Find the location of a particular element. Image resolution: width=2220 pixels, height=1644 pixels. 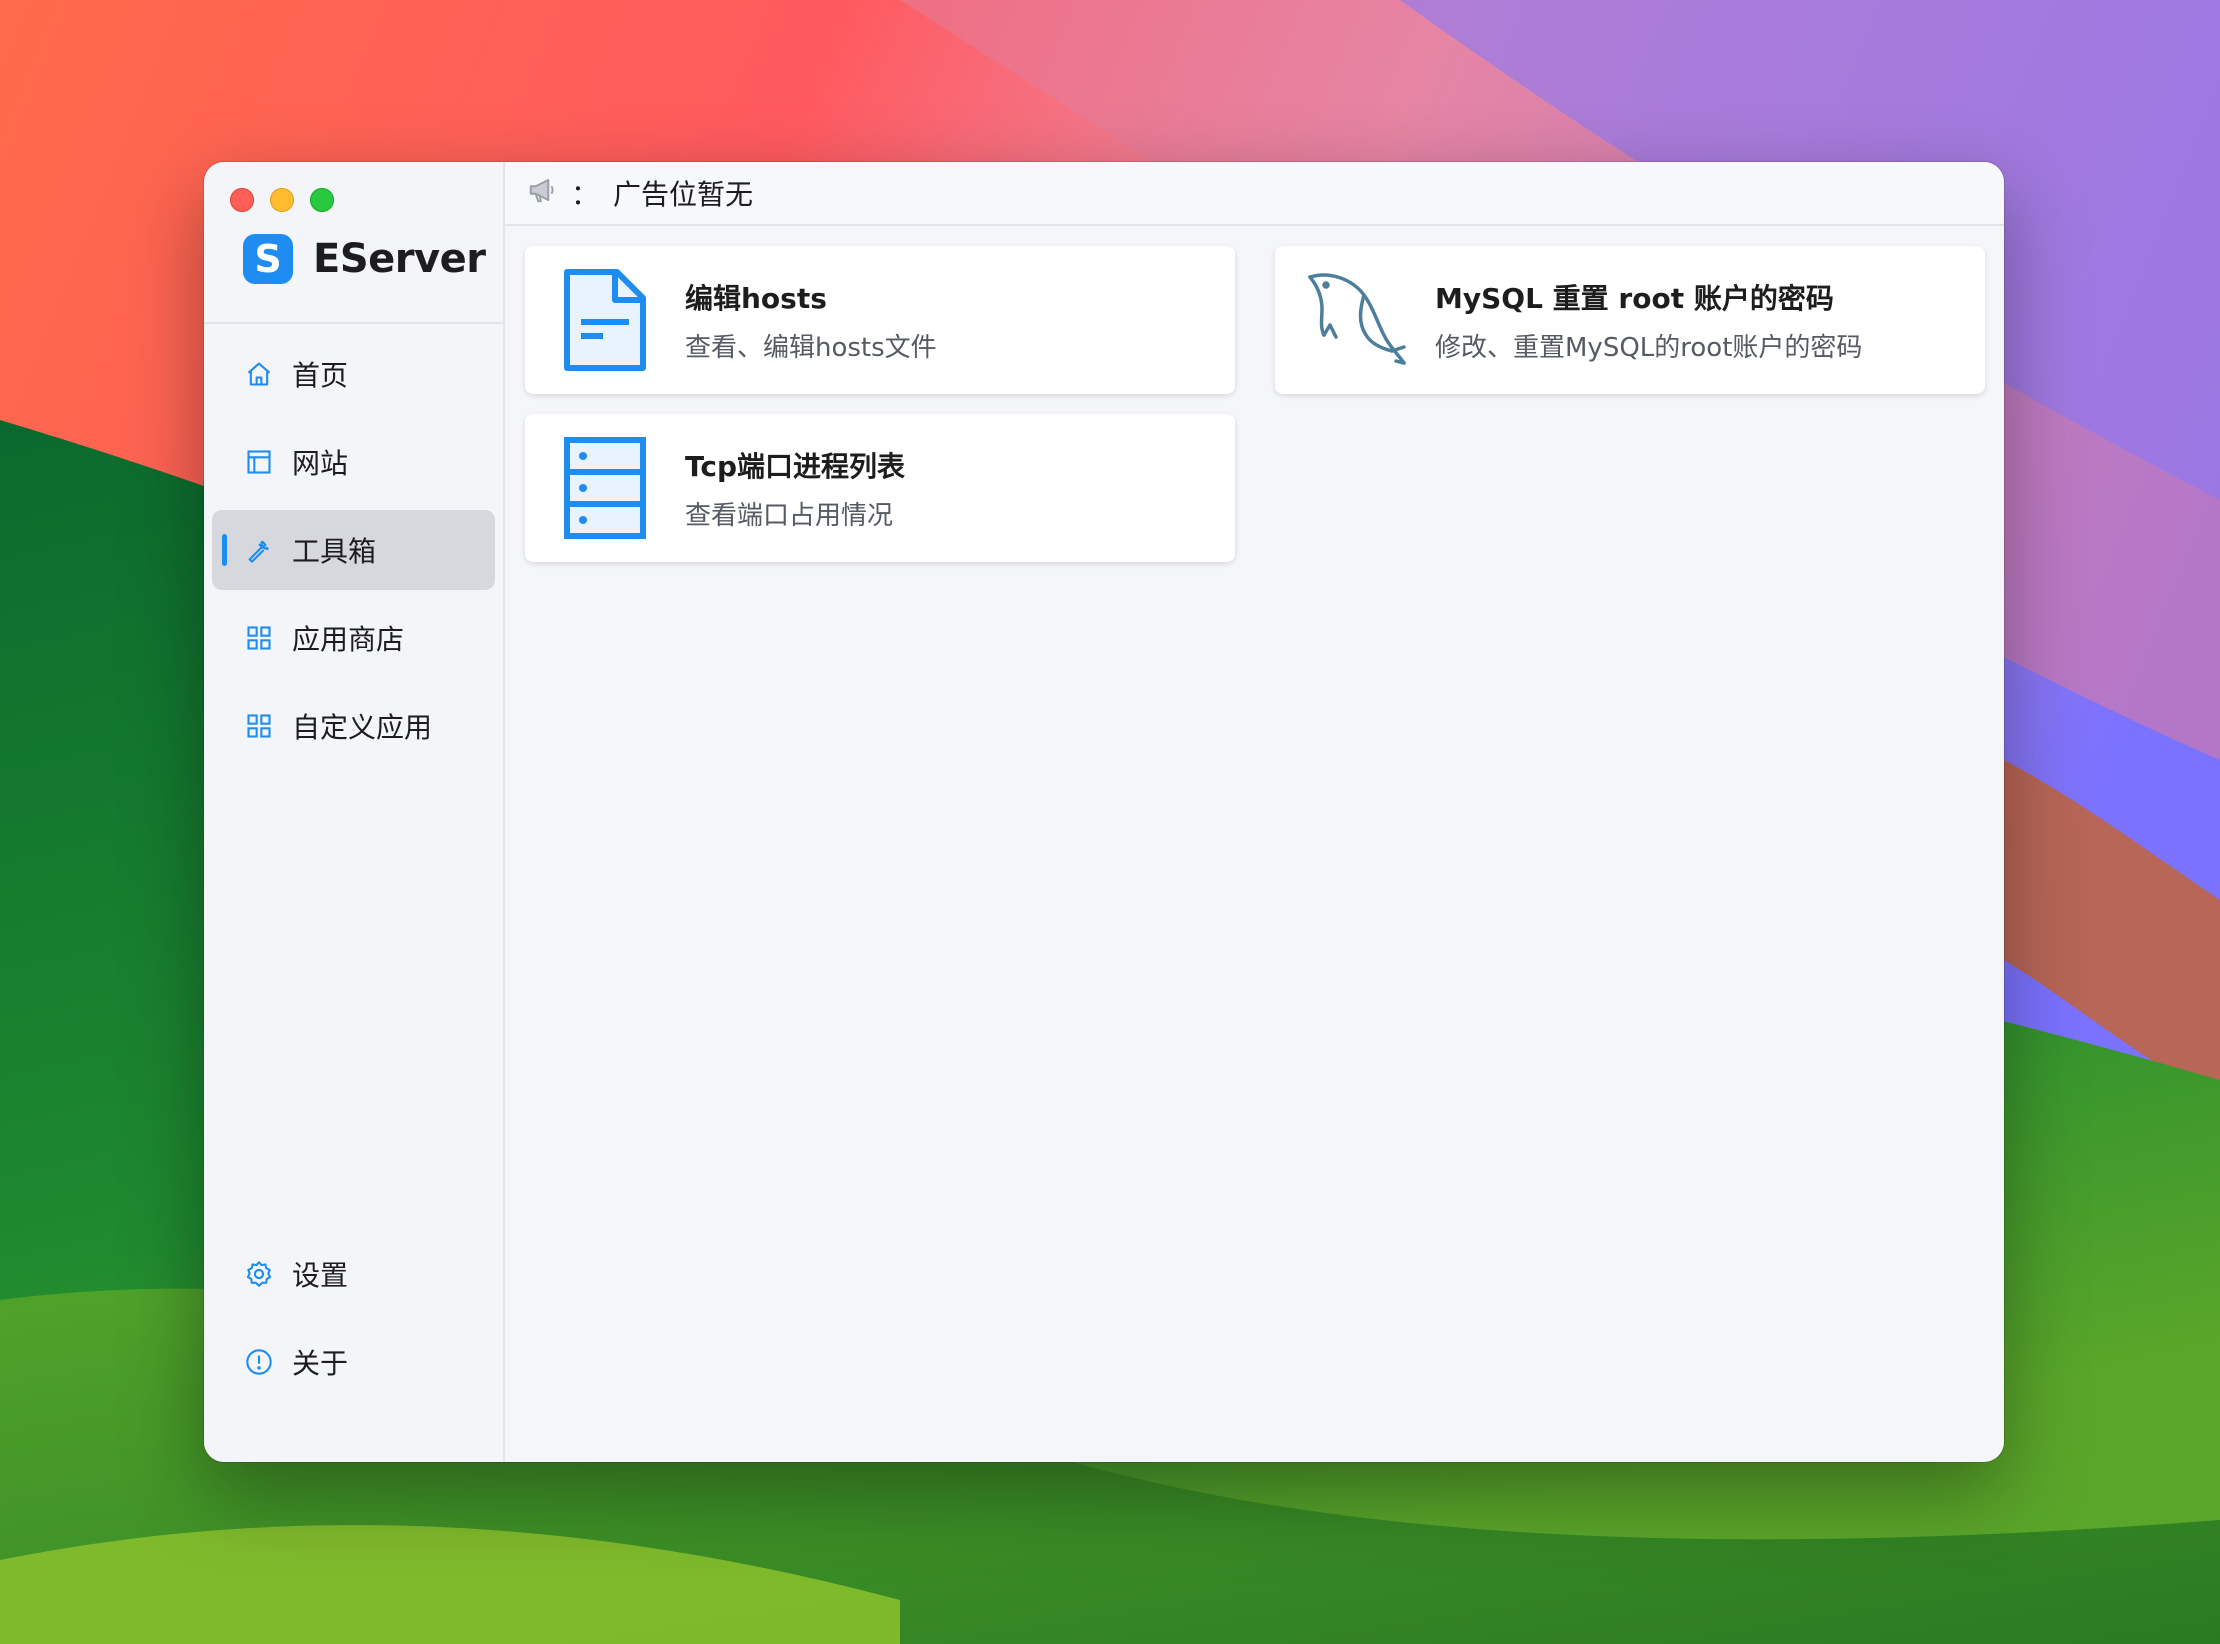

sidebar-item-label: 自定义应用 is located at coordinates (362, 727).